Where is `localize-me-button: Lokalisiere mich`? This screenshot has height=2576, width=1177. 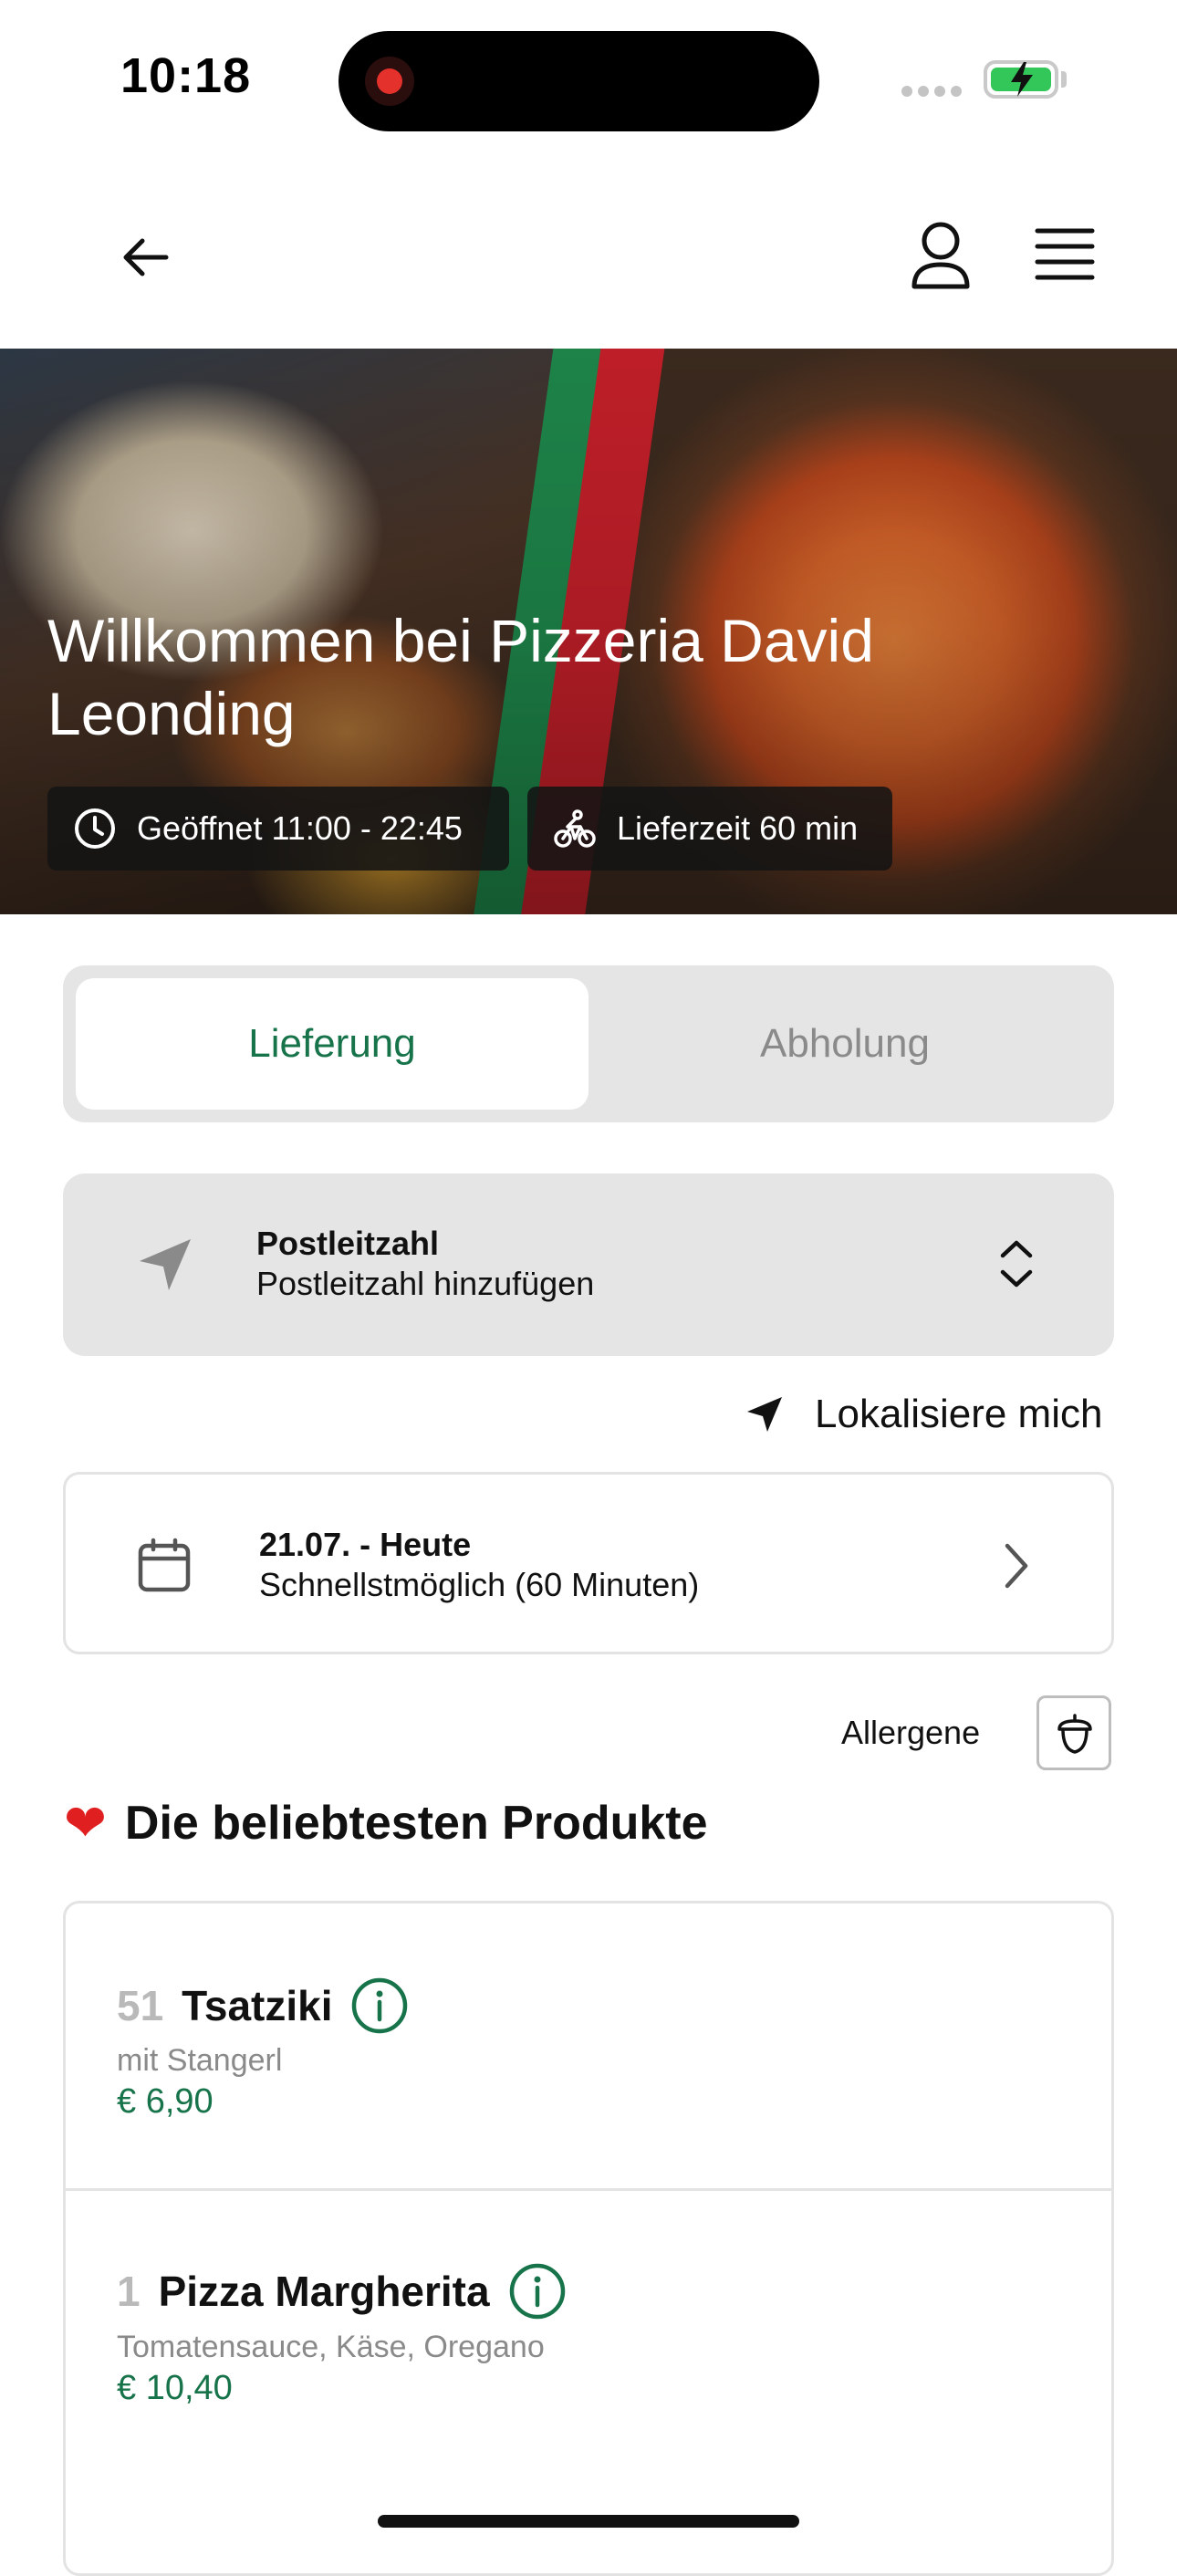 localize-me-button: Lokalisiere mich is located at coordinates (923, 1414).